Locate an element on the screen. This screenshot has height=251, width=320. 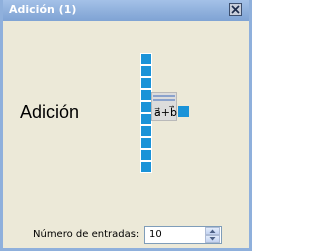
spin-down-button is located at coordinates (212, 239).